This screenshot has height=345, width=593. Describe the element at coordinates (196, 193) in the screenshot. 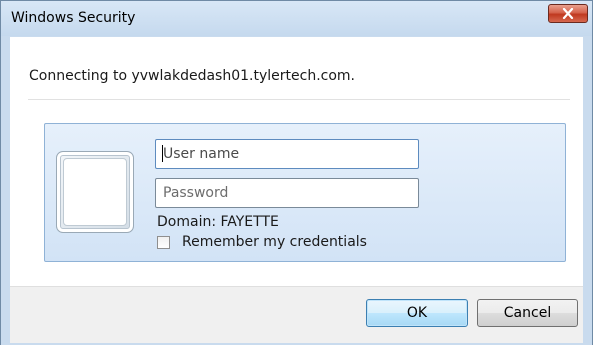

I see `password-placeholder: Password` at that location.